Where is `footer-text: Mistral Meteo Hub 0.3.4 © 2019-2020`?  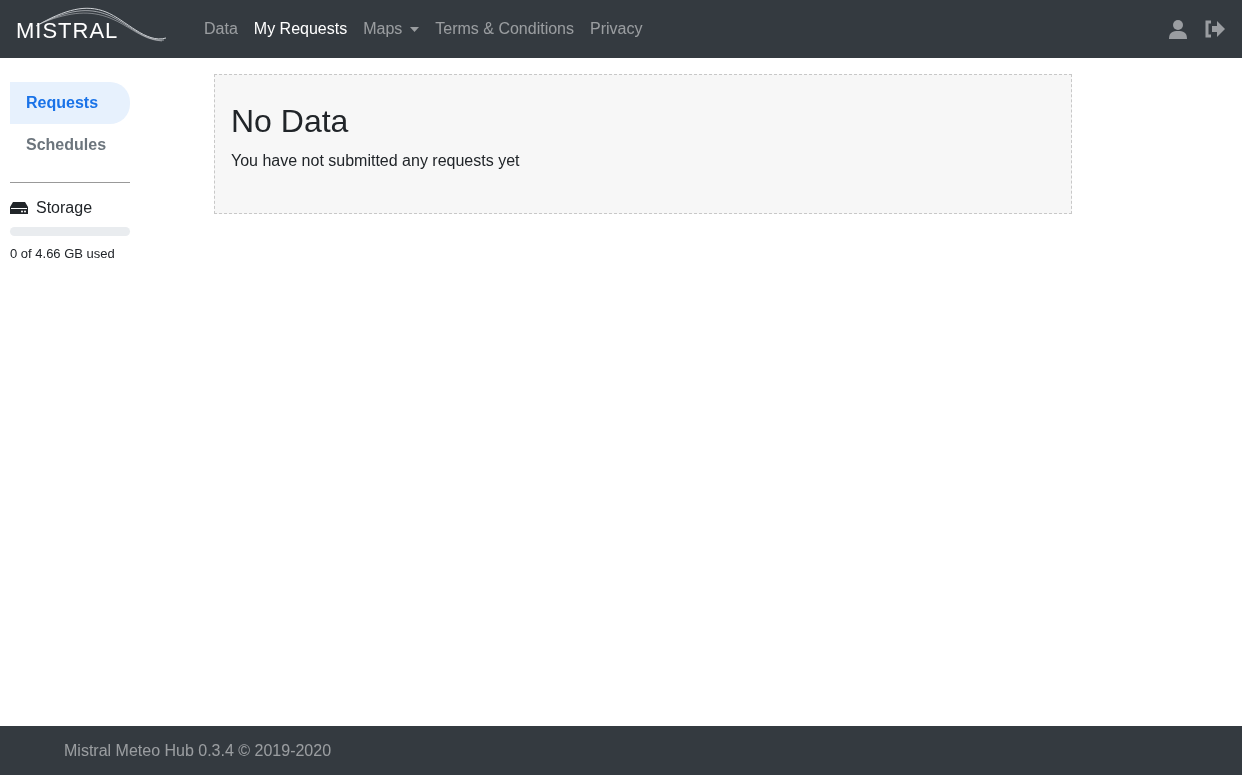 footer-text: Mistral Meteo Hub 0.3.4 © 2019-2020 is located at coordinates (198, 750).